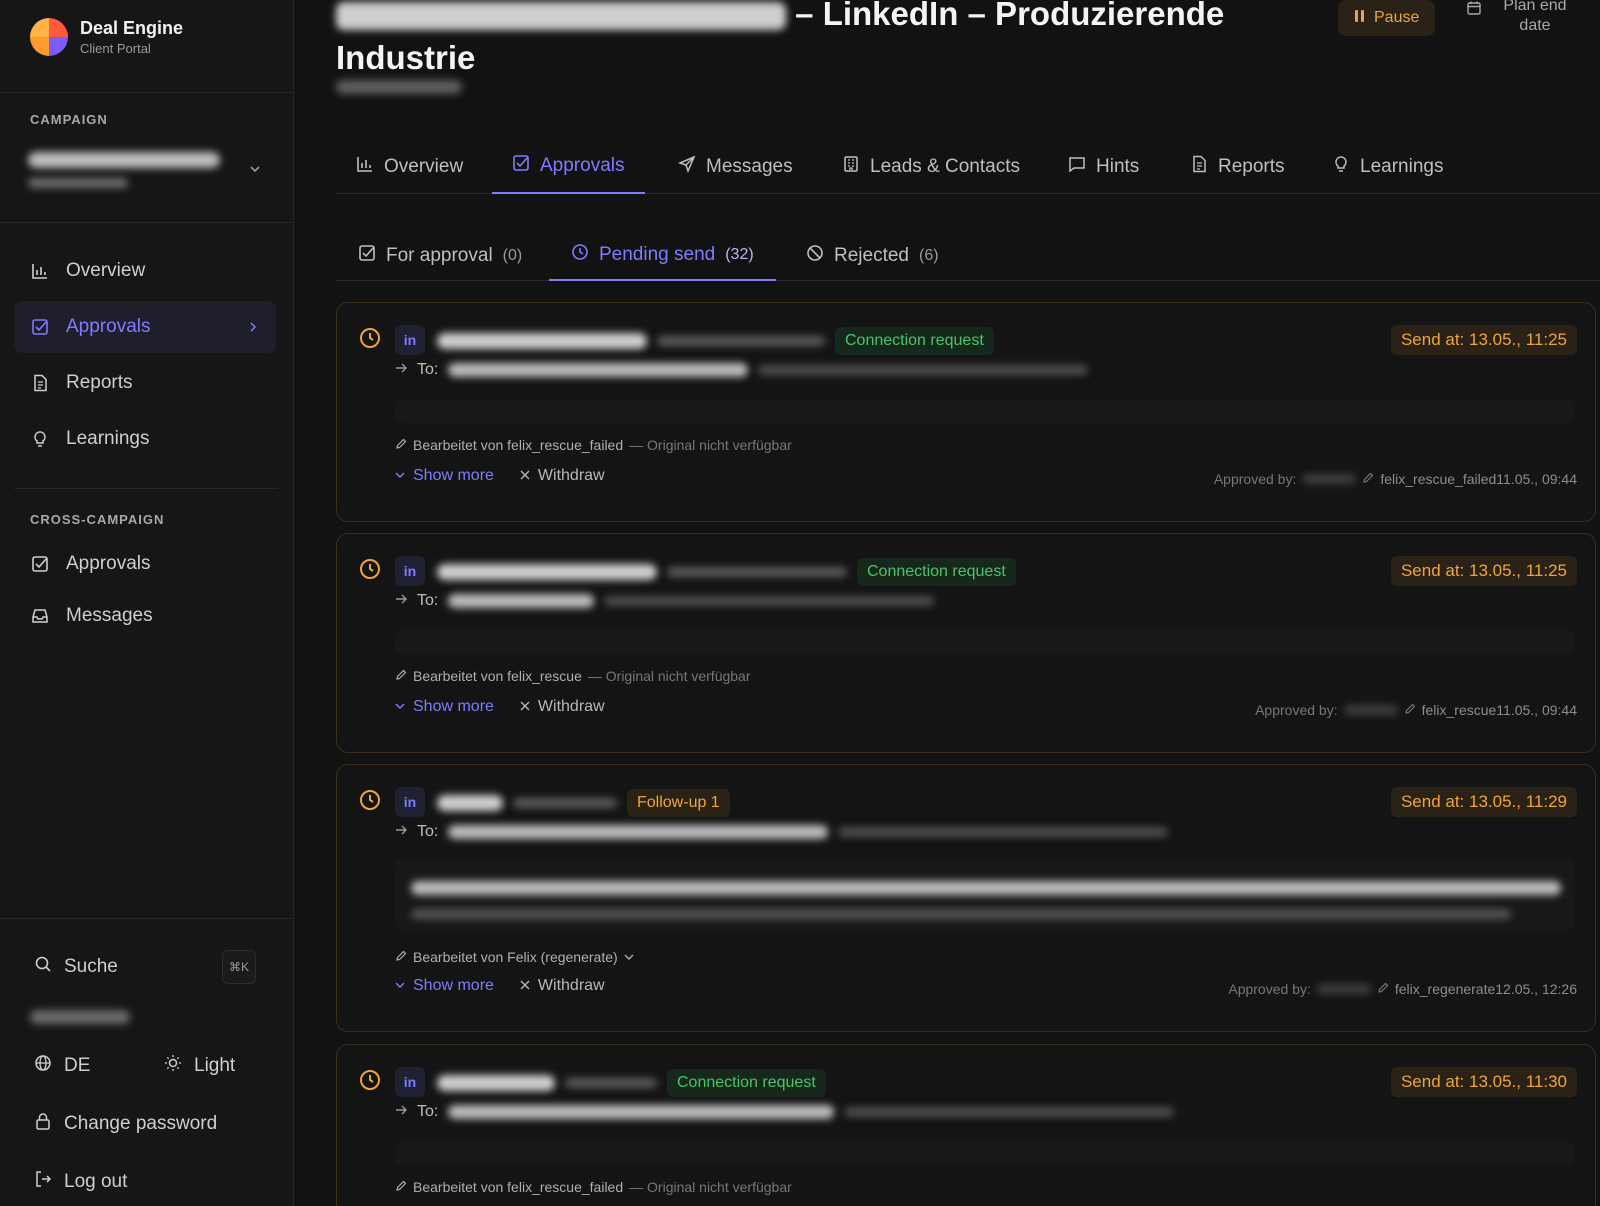 This screenshot has height=1206, width=1600. What do you see at coordinates (985, 1153) in the screenshot?
I see `message-preview` at bounding box center [985, 1153].